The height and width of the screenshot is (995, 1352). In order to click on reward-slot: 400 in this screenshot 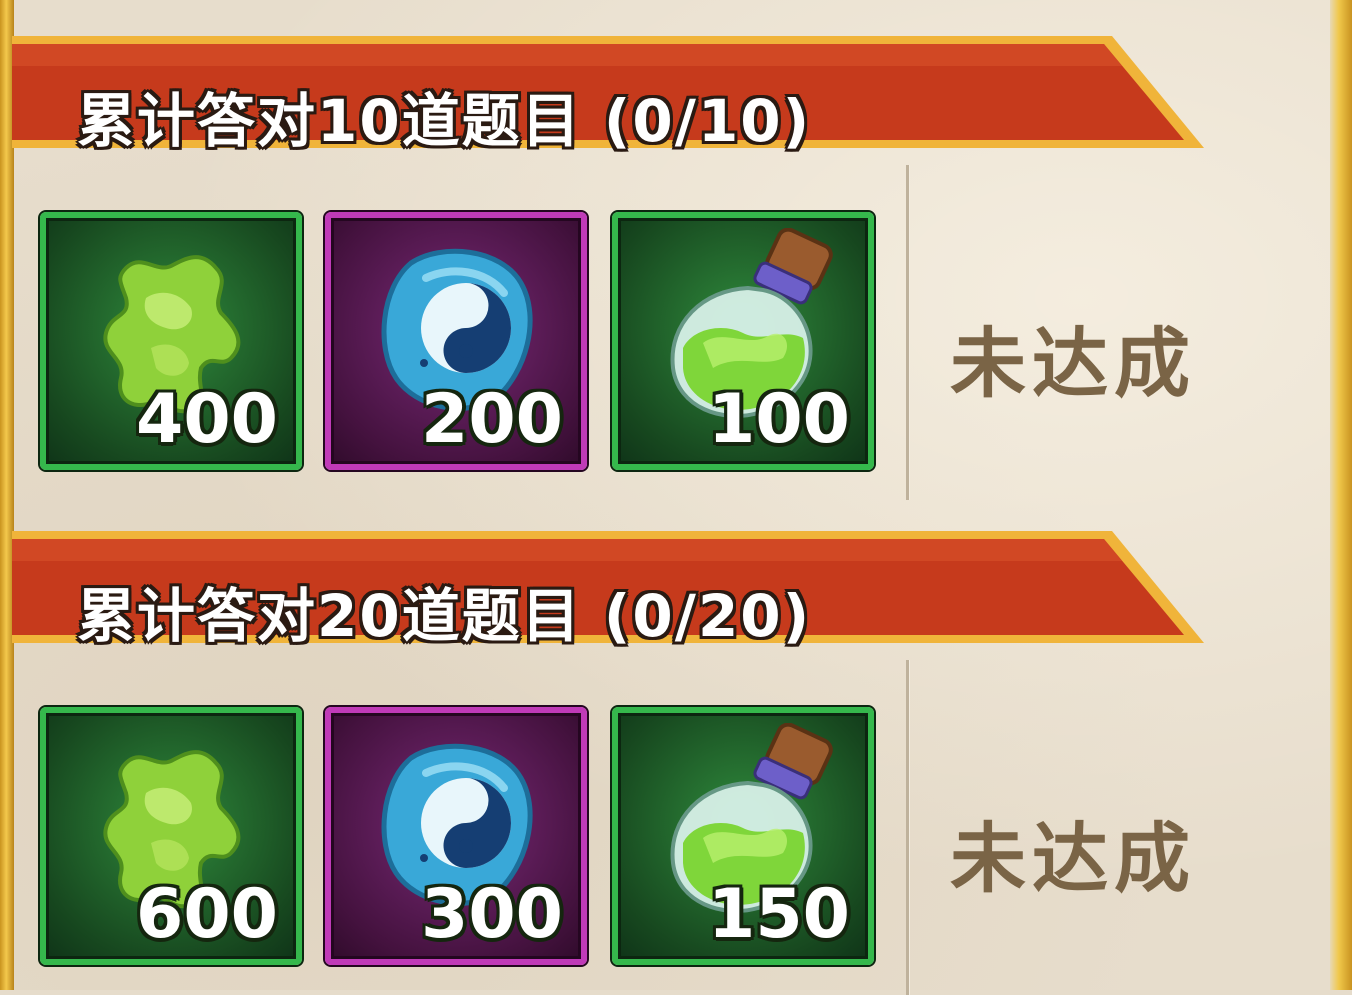, I will do `click(171, 341)`.